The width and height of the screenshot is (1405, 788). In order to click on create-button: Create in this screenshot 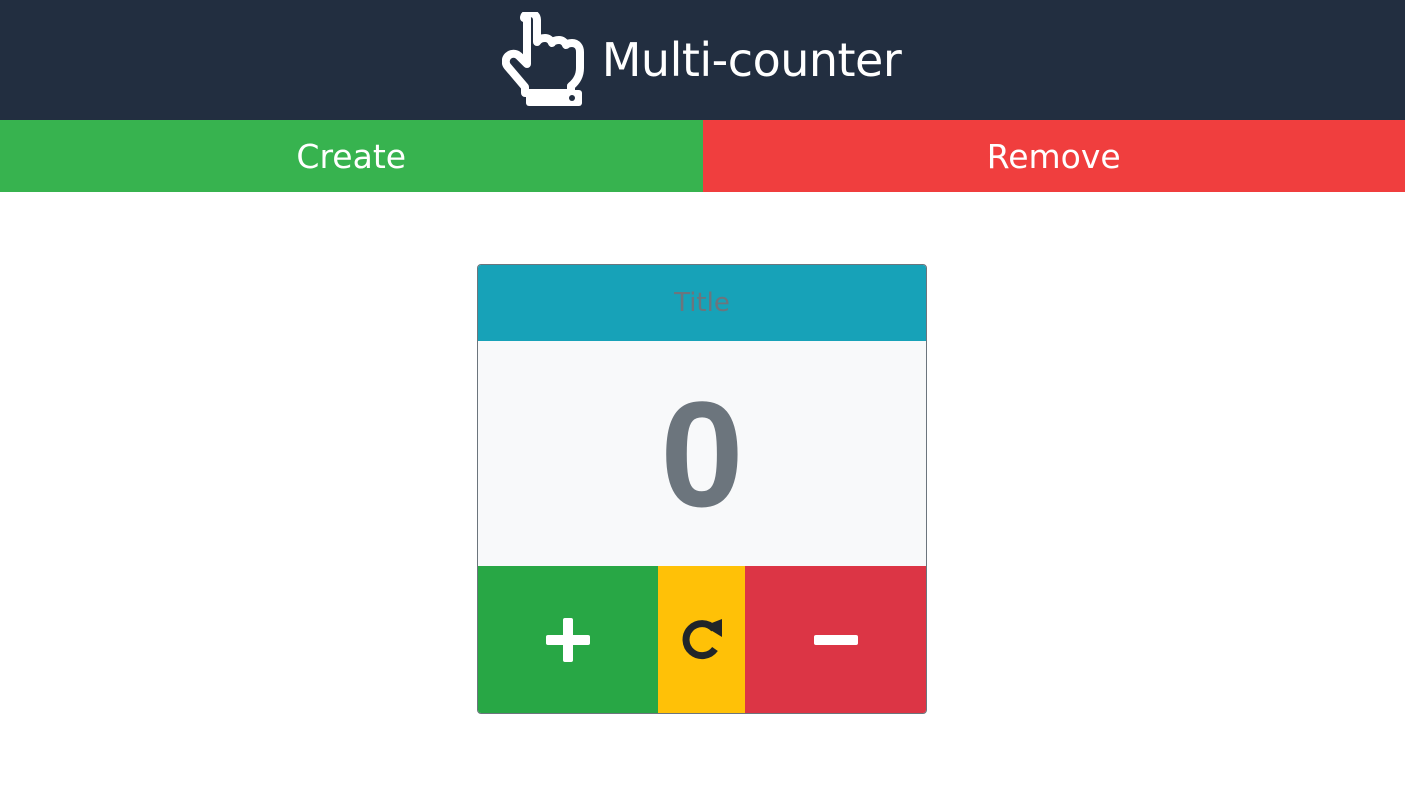, I will do `click(351, 156)`.